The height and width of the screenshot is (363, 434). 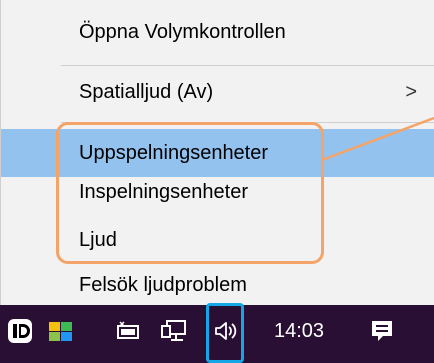 I want to click on notification-icon, so click(x=382, y=331).